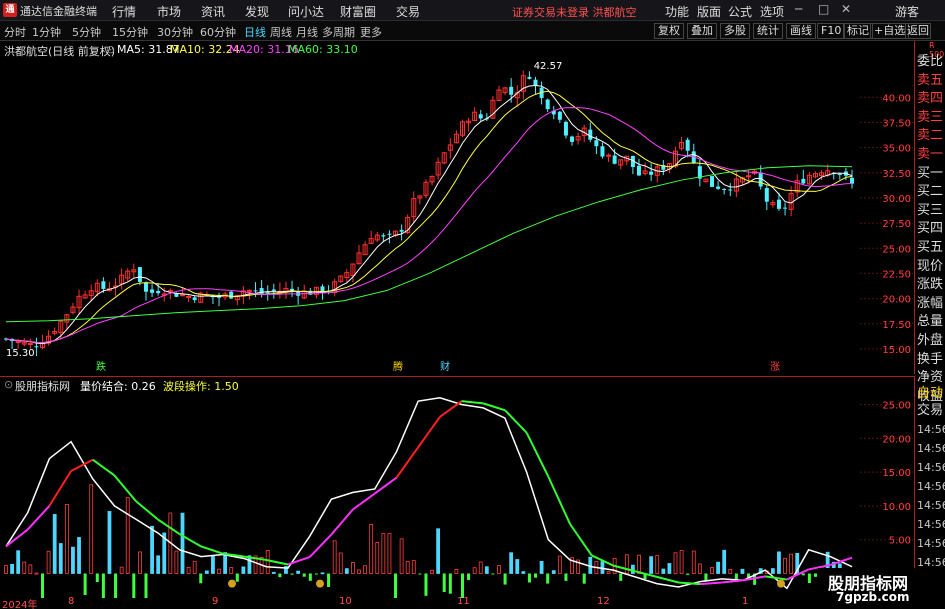  Describe the element at coordinates (896, 473) in the screenshot. I see `y-tick-label: 15.00` at that location.